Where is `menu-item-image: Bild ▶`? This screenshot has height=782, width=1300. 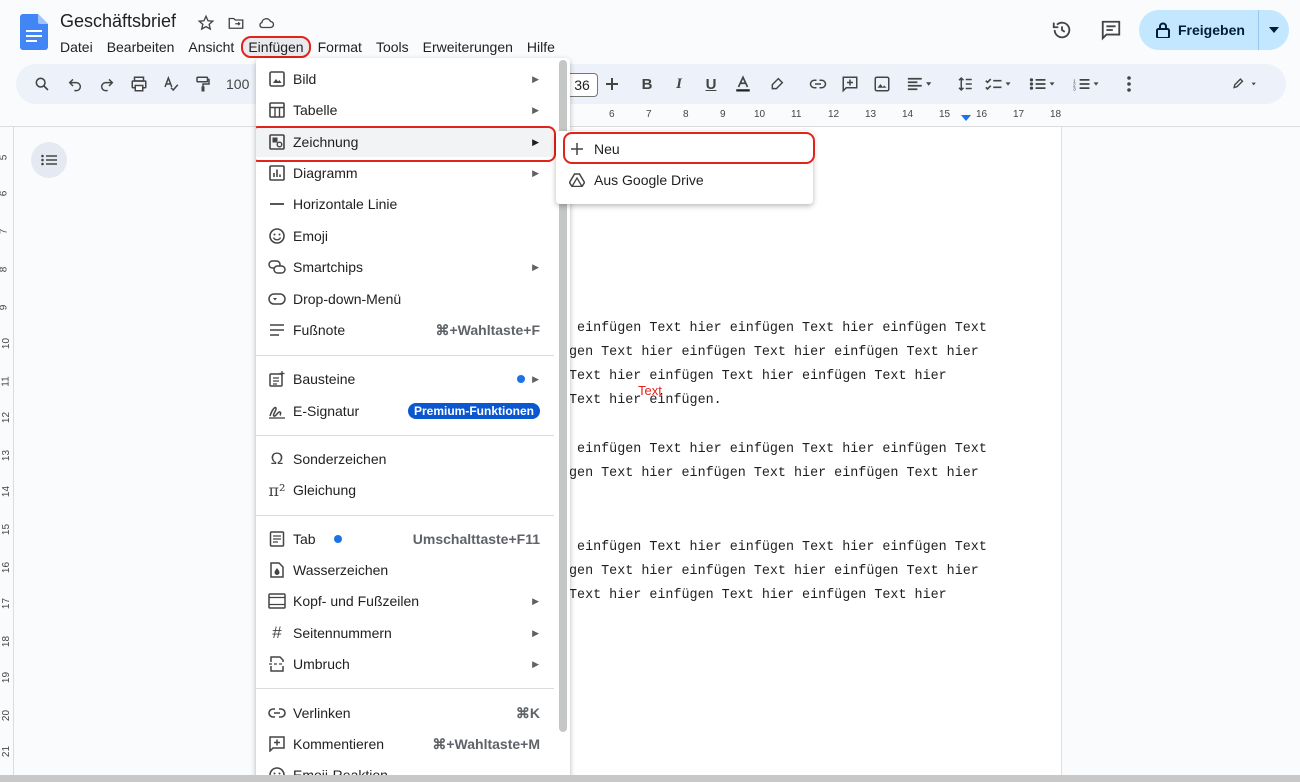 menu-item-image: Bild ▶ is located at coordinates (405, 79).